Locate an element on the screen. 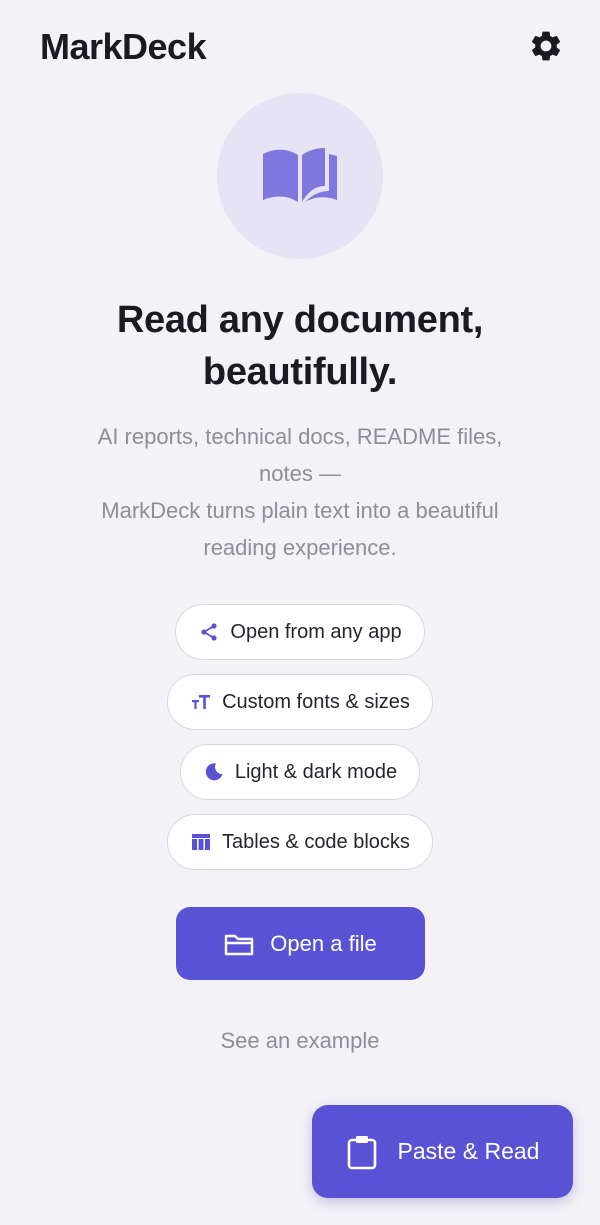 The width and height of the screenshot is (600, 1225). feature-chip-tables-code: Tables & code blocks is located at coordinates (300, 842).